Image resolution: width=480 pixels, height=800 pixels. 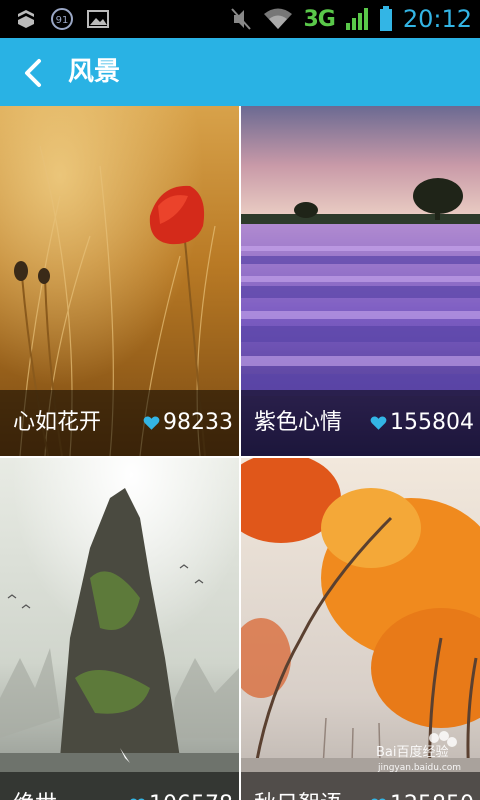 I want to click on chevron-left-icon, so click(x=33, y=73).